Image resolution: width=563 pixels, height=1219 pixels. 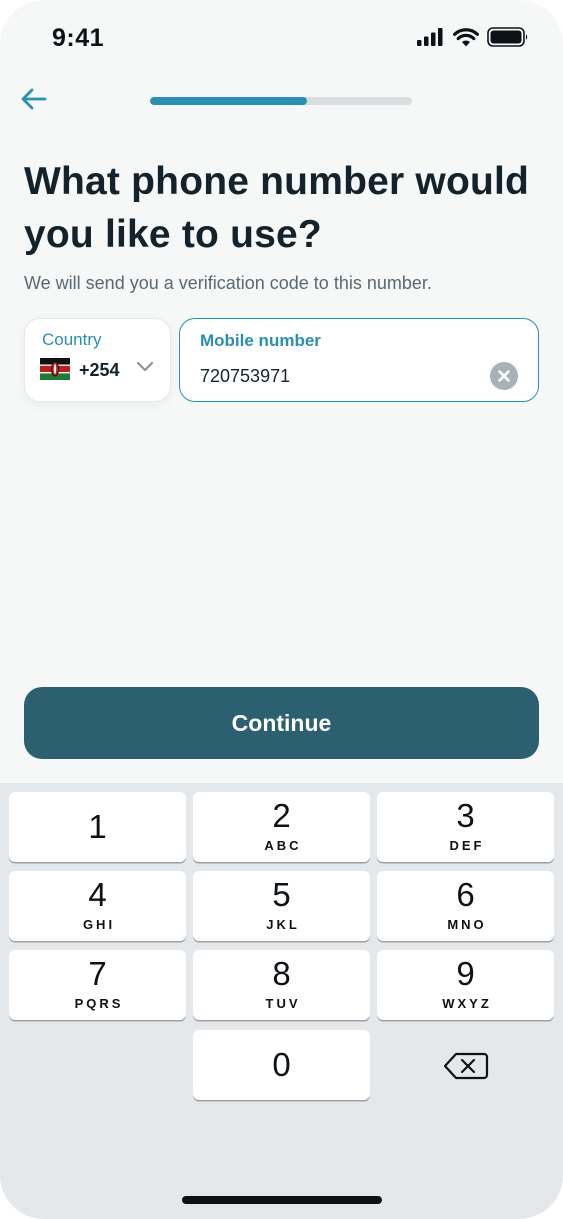 I want to click on key-letters: MNO, so click(x=467, y=924).